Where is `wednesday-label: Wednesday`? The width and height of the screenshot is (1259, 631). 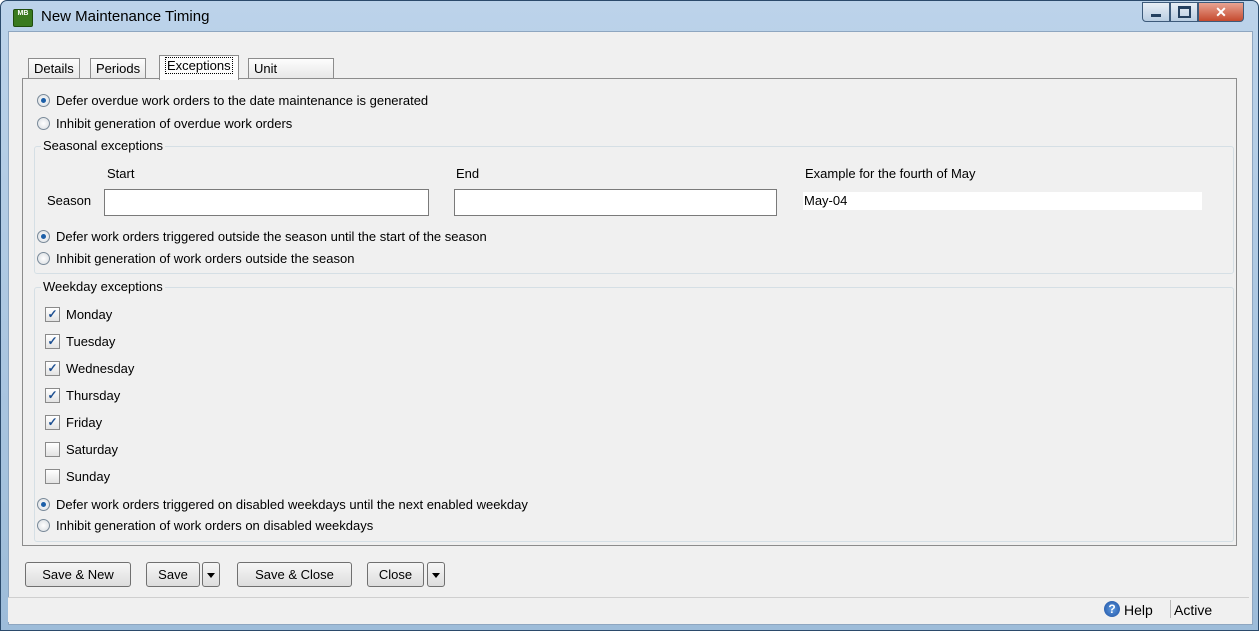
wednesday-label: Wednesday is located at coordinates (100, 368).